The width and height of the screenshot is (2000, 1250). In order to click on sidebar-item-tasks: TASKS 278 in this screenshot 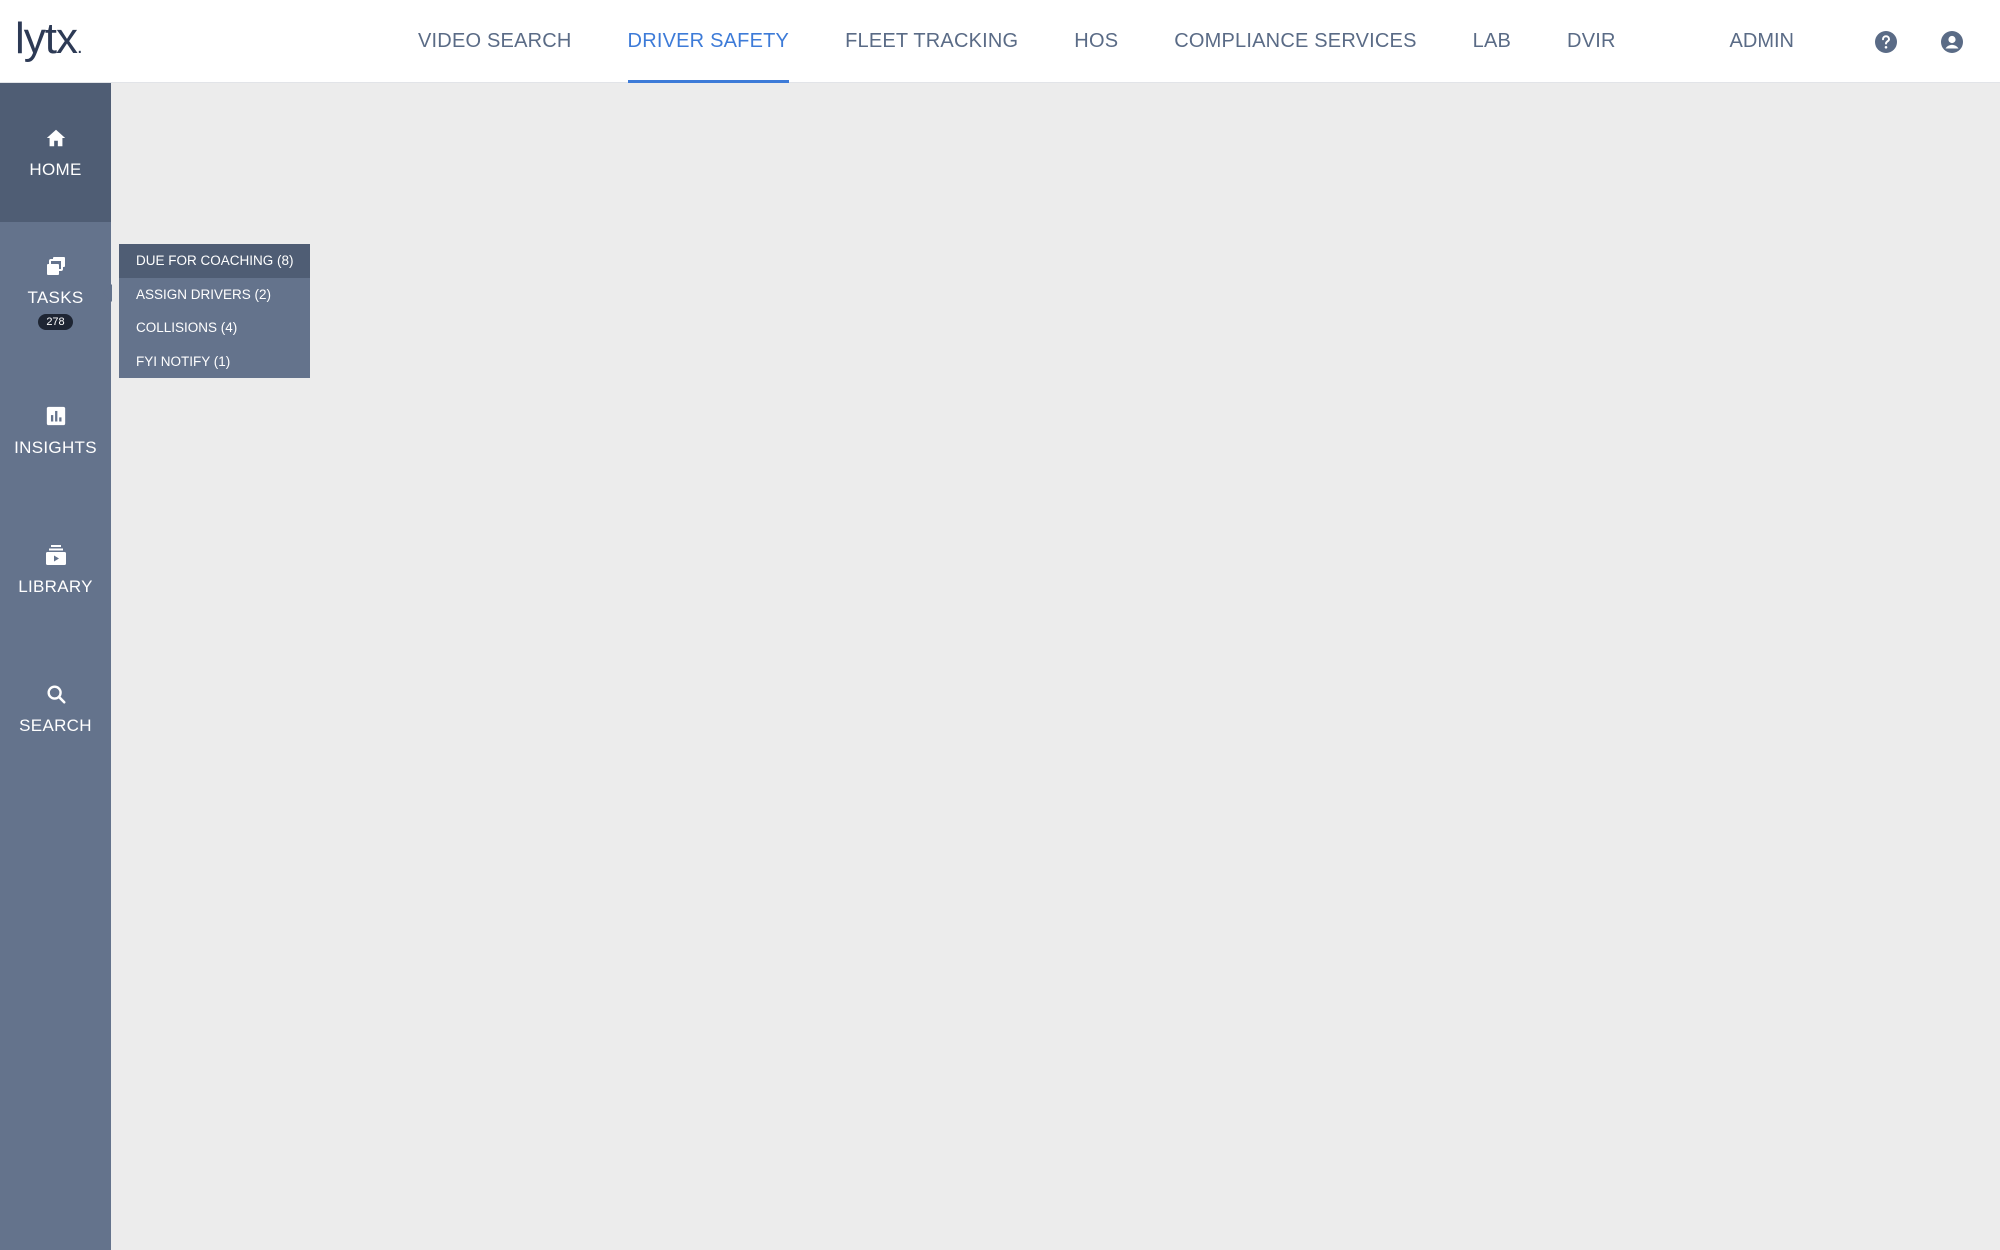, I will do `click(56, 291)`.